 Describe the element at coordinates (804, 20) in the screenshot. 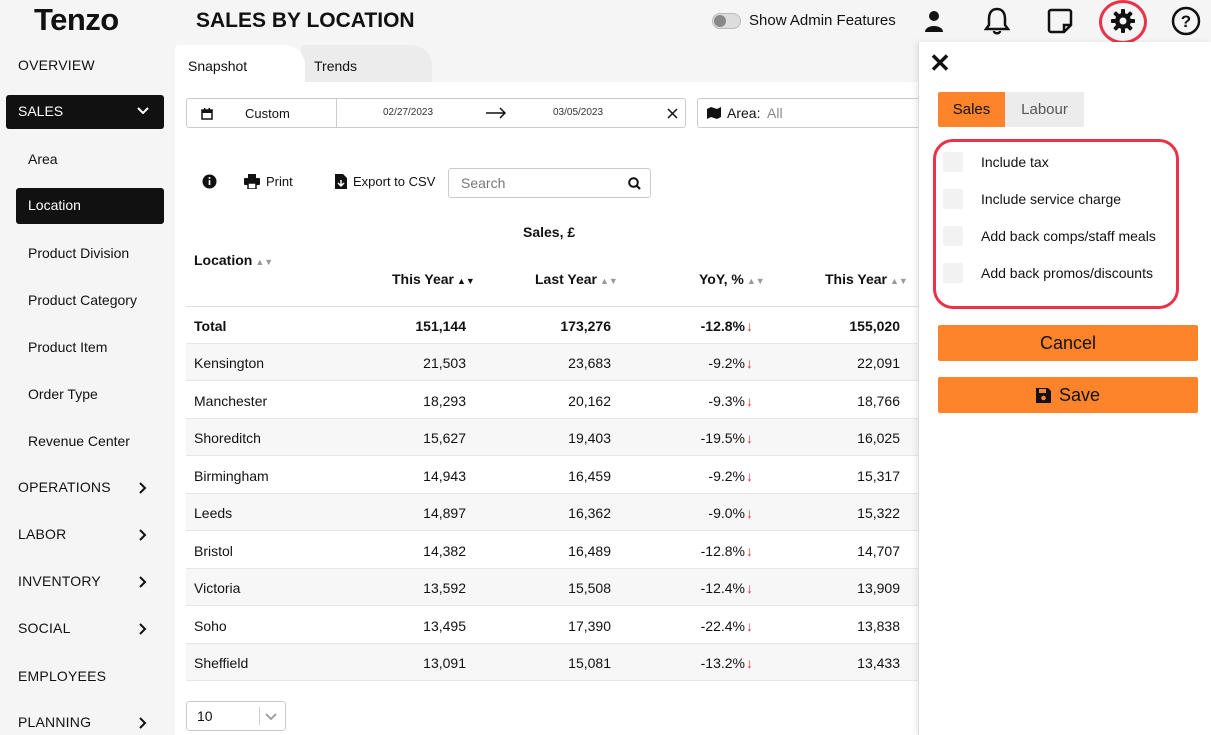

I see `admin-features-toggle: Show Admin Features` at that location.